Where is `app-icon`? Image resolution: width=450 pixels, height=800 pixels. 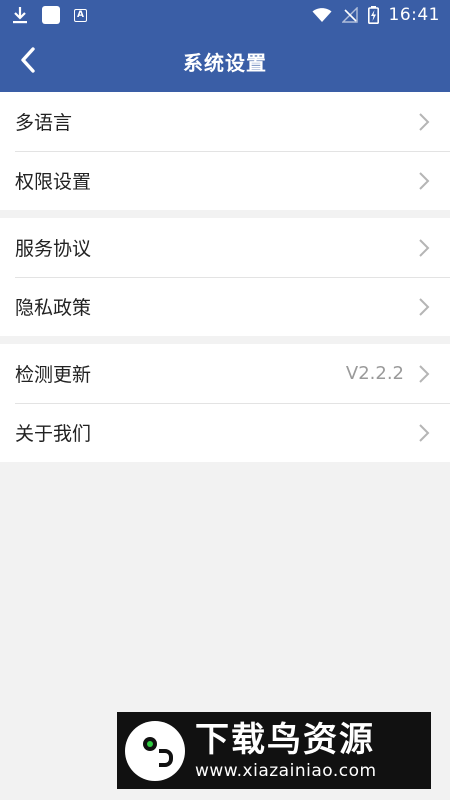 app-icon is located at coordinates (51, 15).